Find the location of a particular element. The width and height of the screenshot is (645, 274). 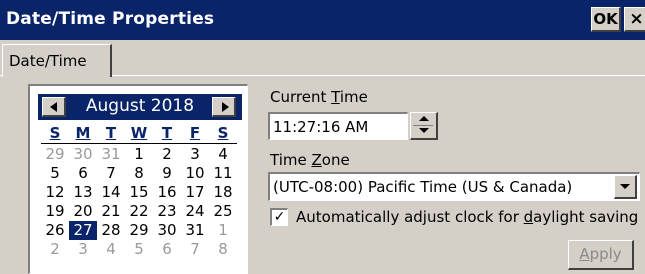

month-label: August 2018 is located at coordinates (140, 106).